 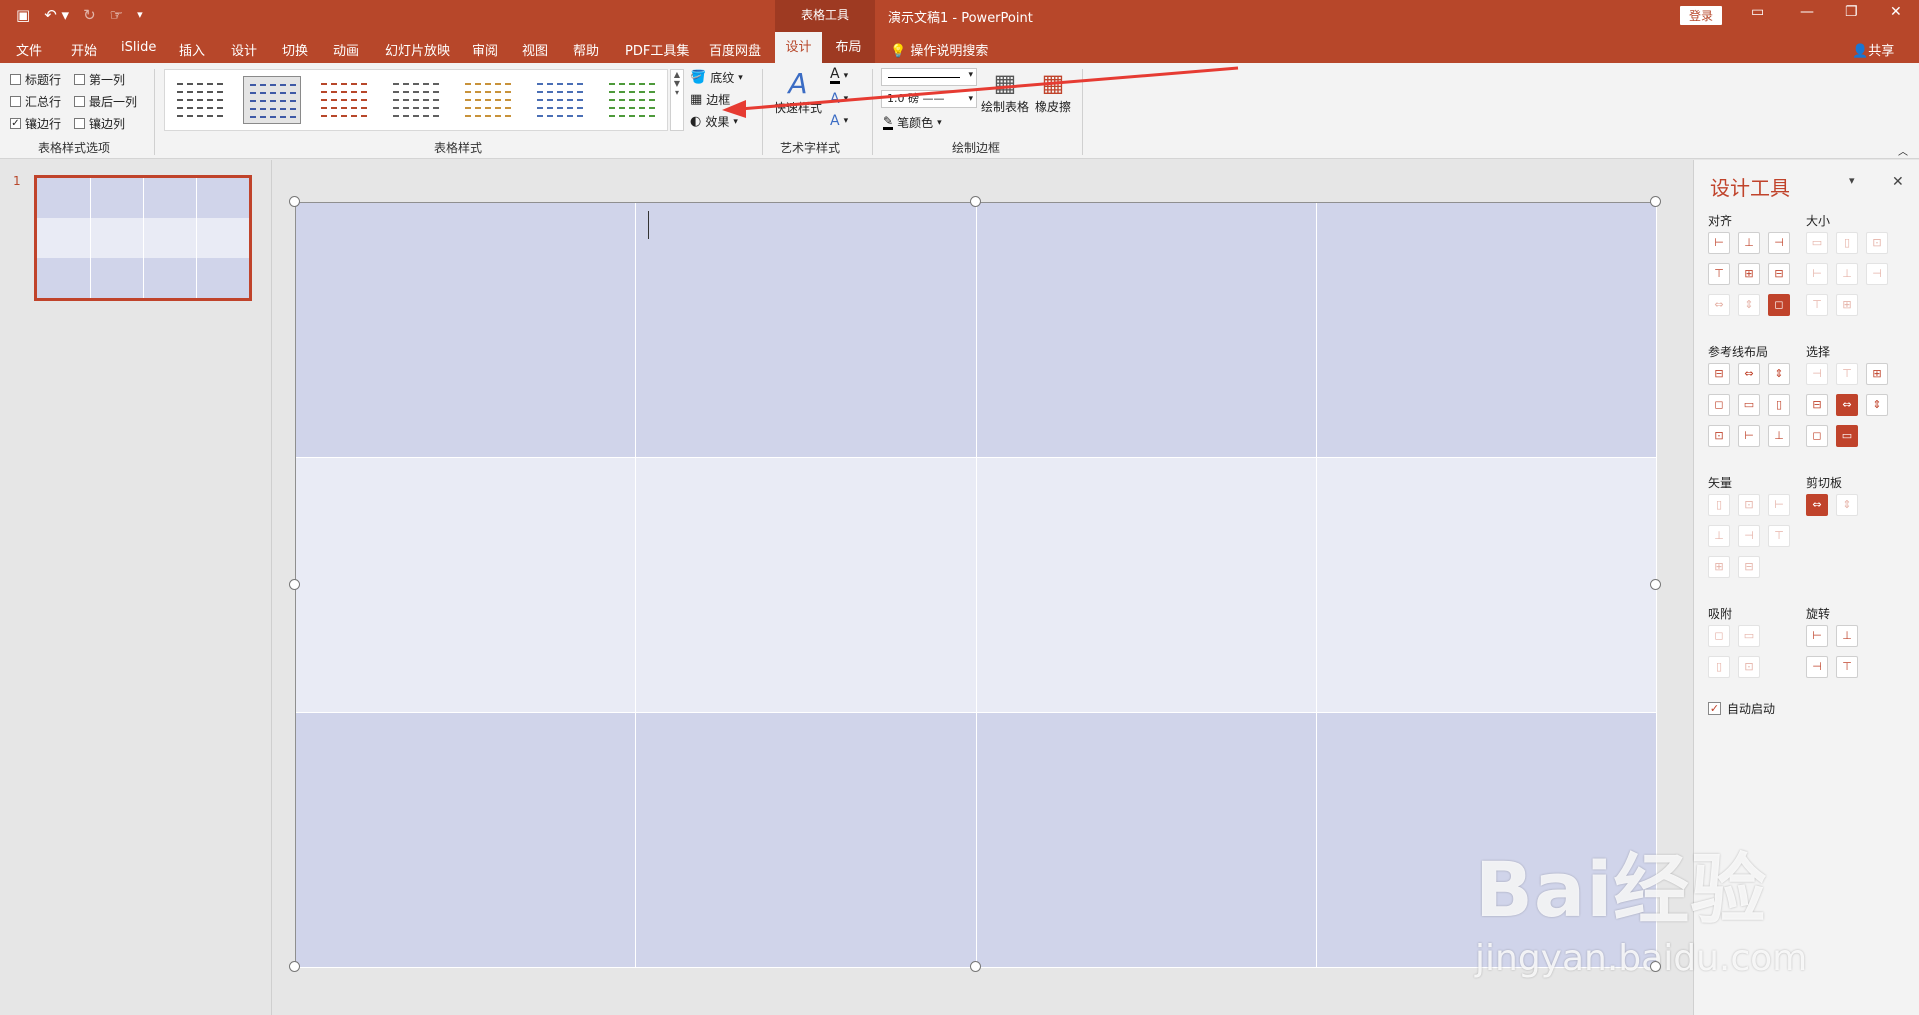 I want to click on watermark-url: jingyan.baidu.com, so click(x=1641, y=958).